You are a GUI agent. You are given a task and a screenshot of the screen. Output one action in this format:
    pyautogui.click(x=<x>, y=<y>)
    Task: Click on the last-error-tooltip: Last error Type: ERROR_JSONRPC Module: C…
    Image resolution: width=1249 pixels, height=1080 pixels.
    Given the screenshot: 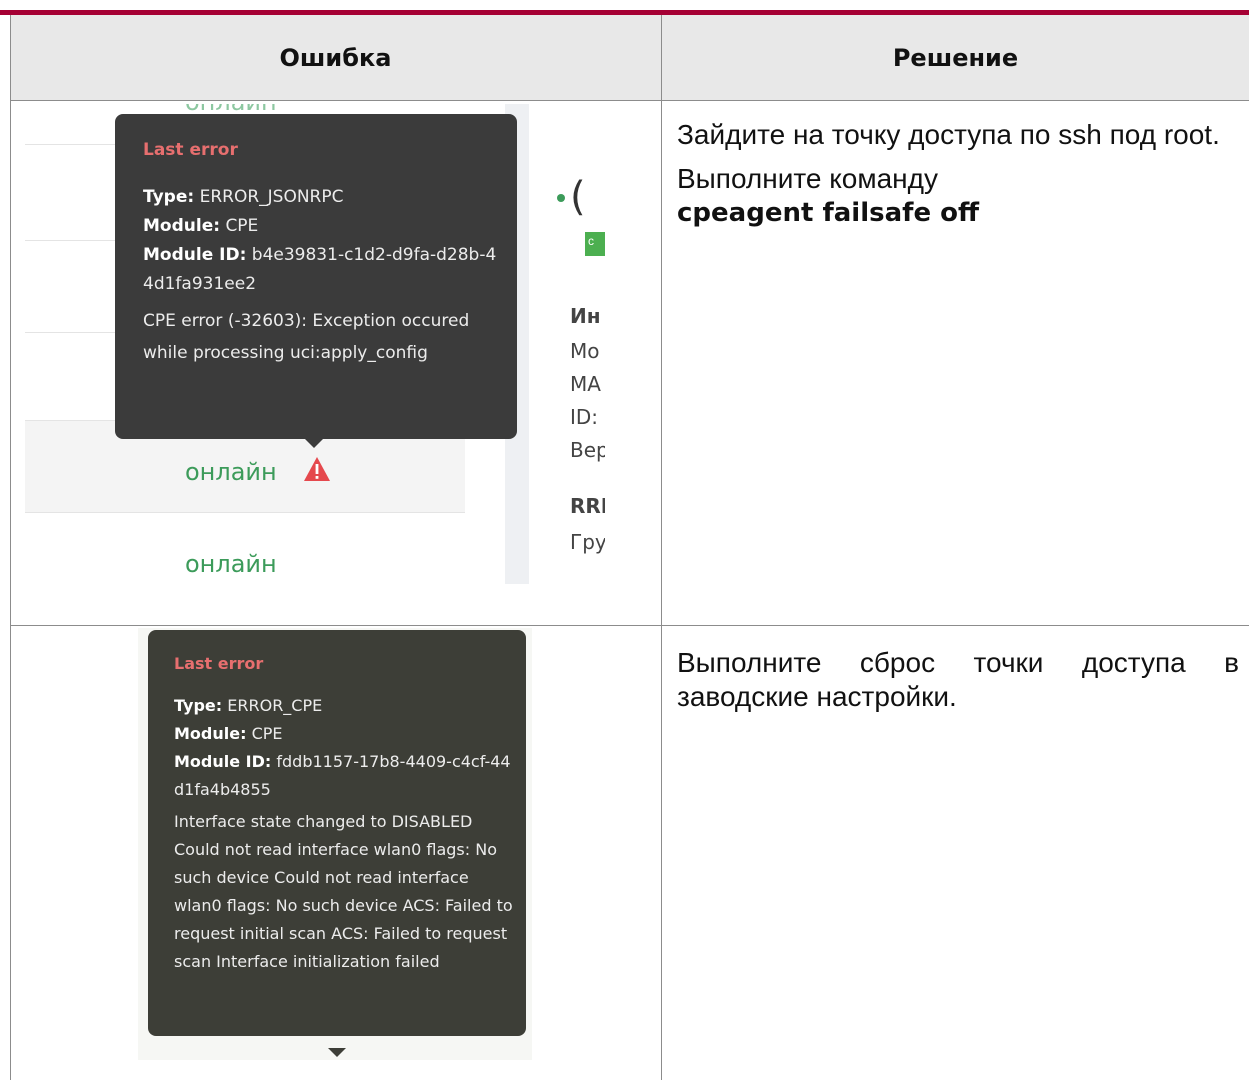 What is the action you would take?
    pyautogui.click(x=316, y=281)
    